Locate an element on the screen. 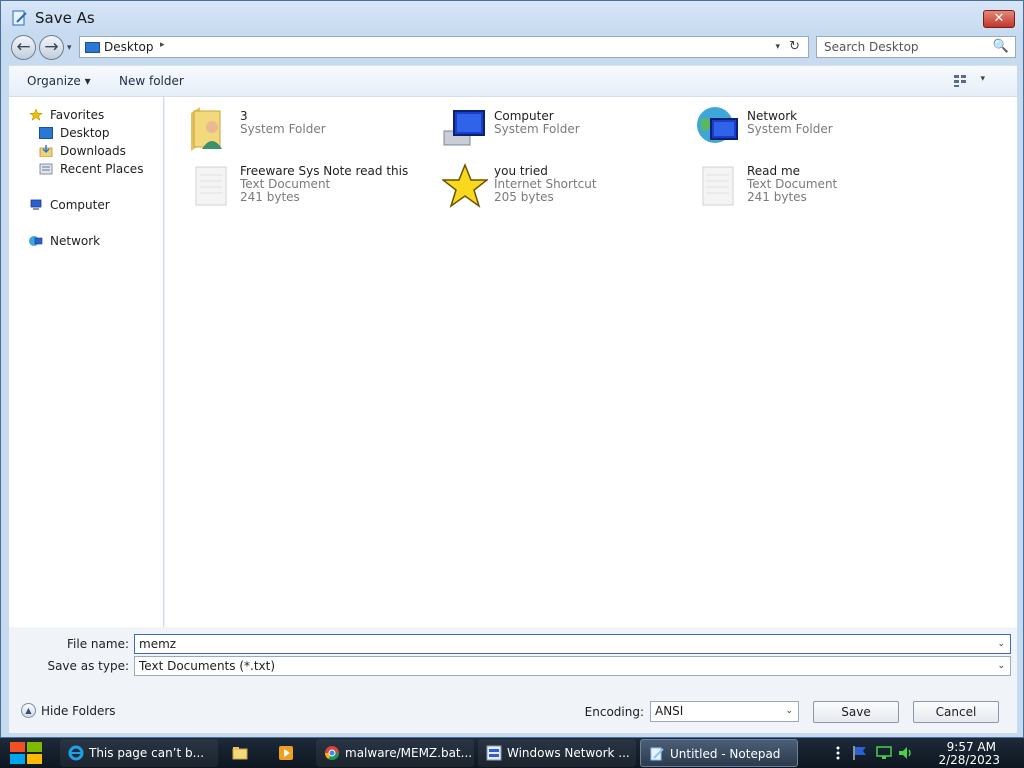  cancel-button: Cancel is located at coordinates (956, 712).